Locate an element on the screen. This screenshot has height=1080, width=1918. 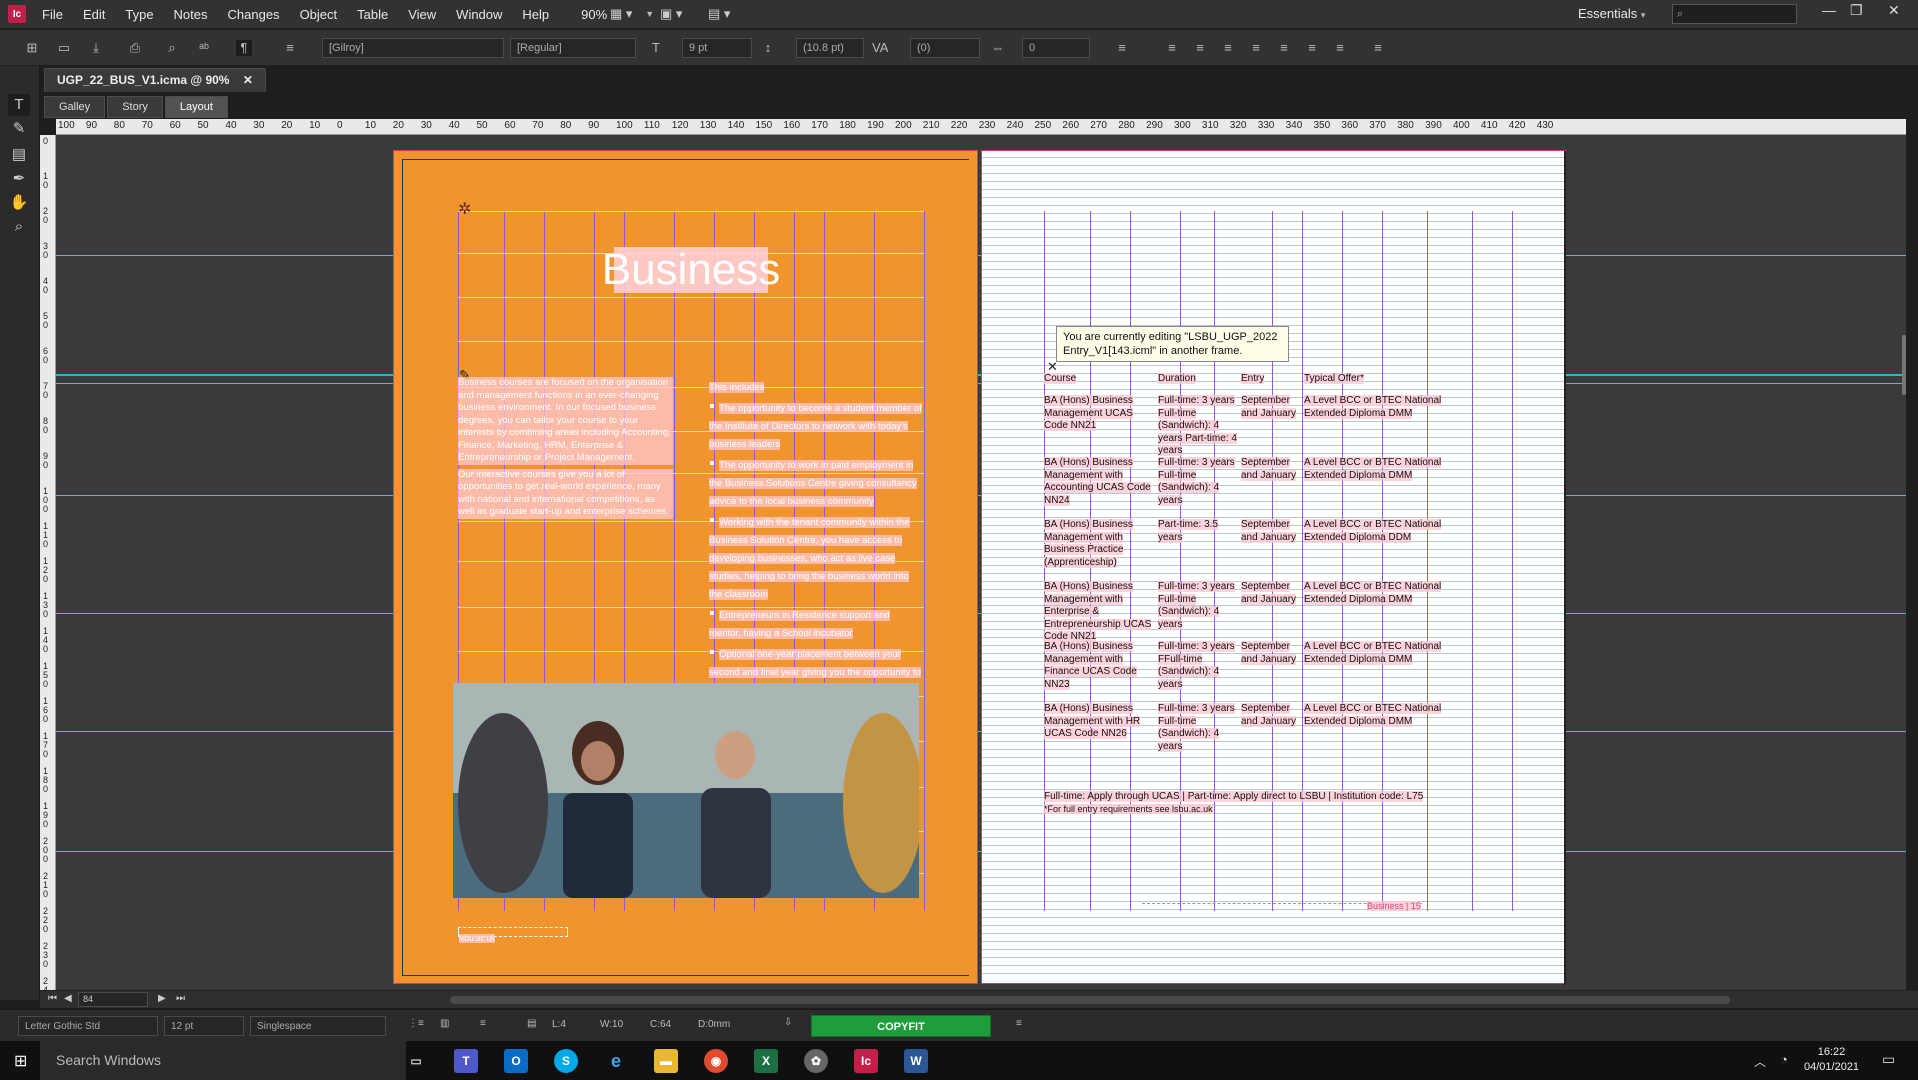
new-doc-icon: ⊞ is located at coordinates (32, 48).